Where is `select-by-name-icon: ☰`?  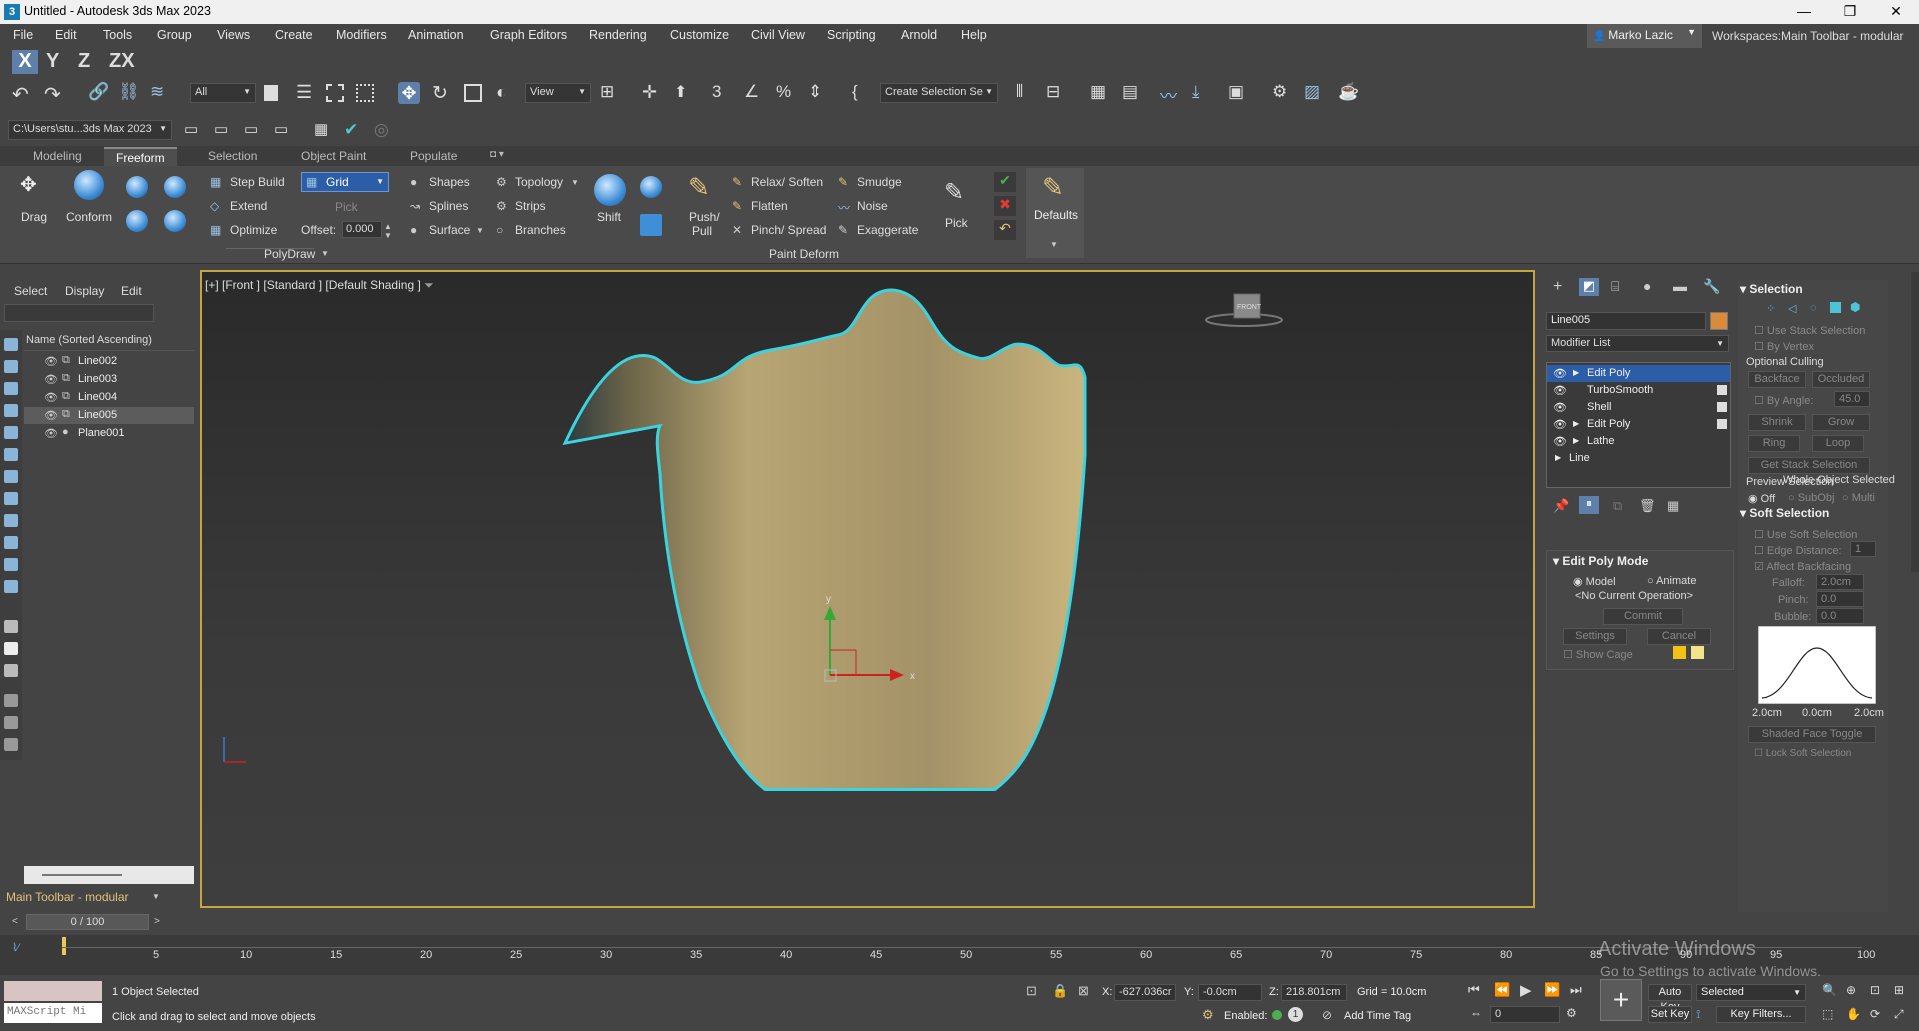 select-by-name-icon: ☰ is located at coordinates (307, 93).